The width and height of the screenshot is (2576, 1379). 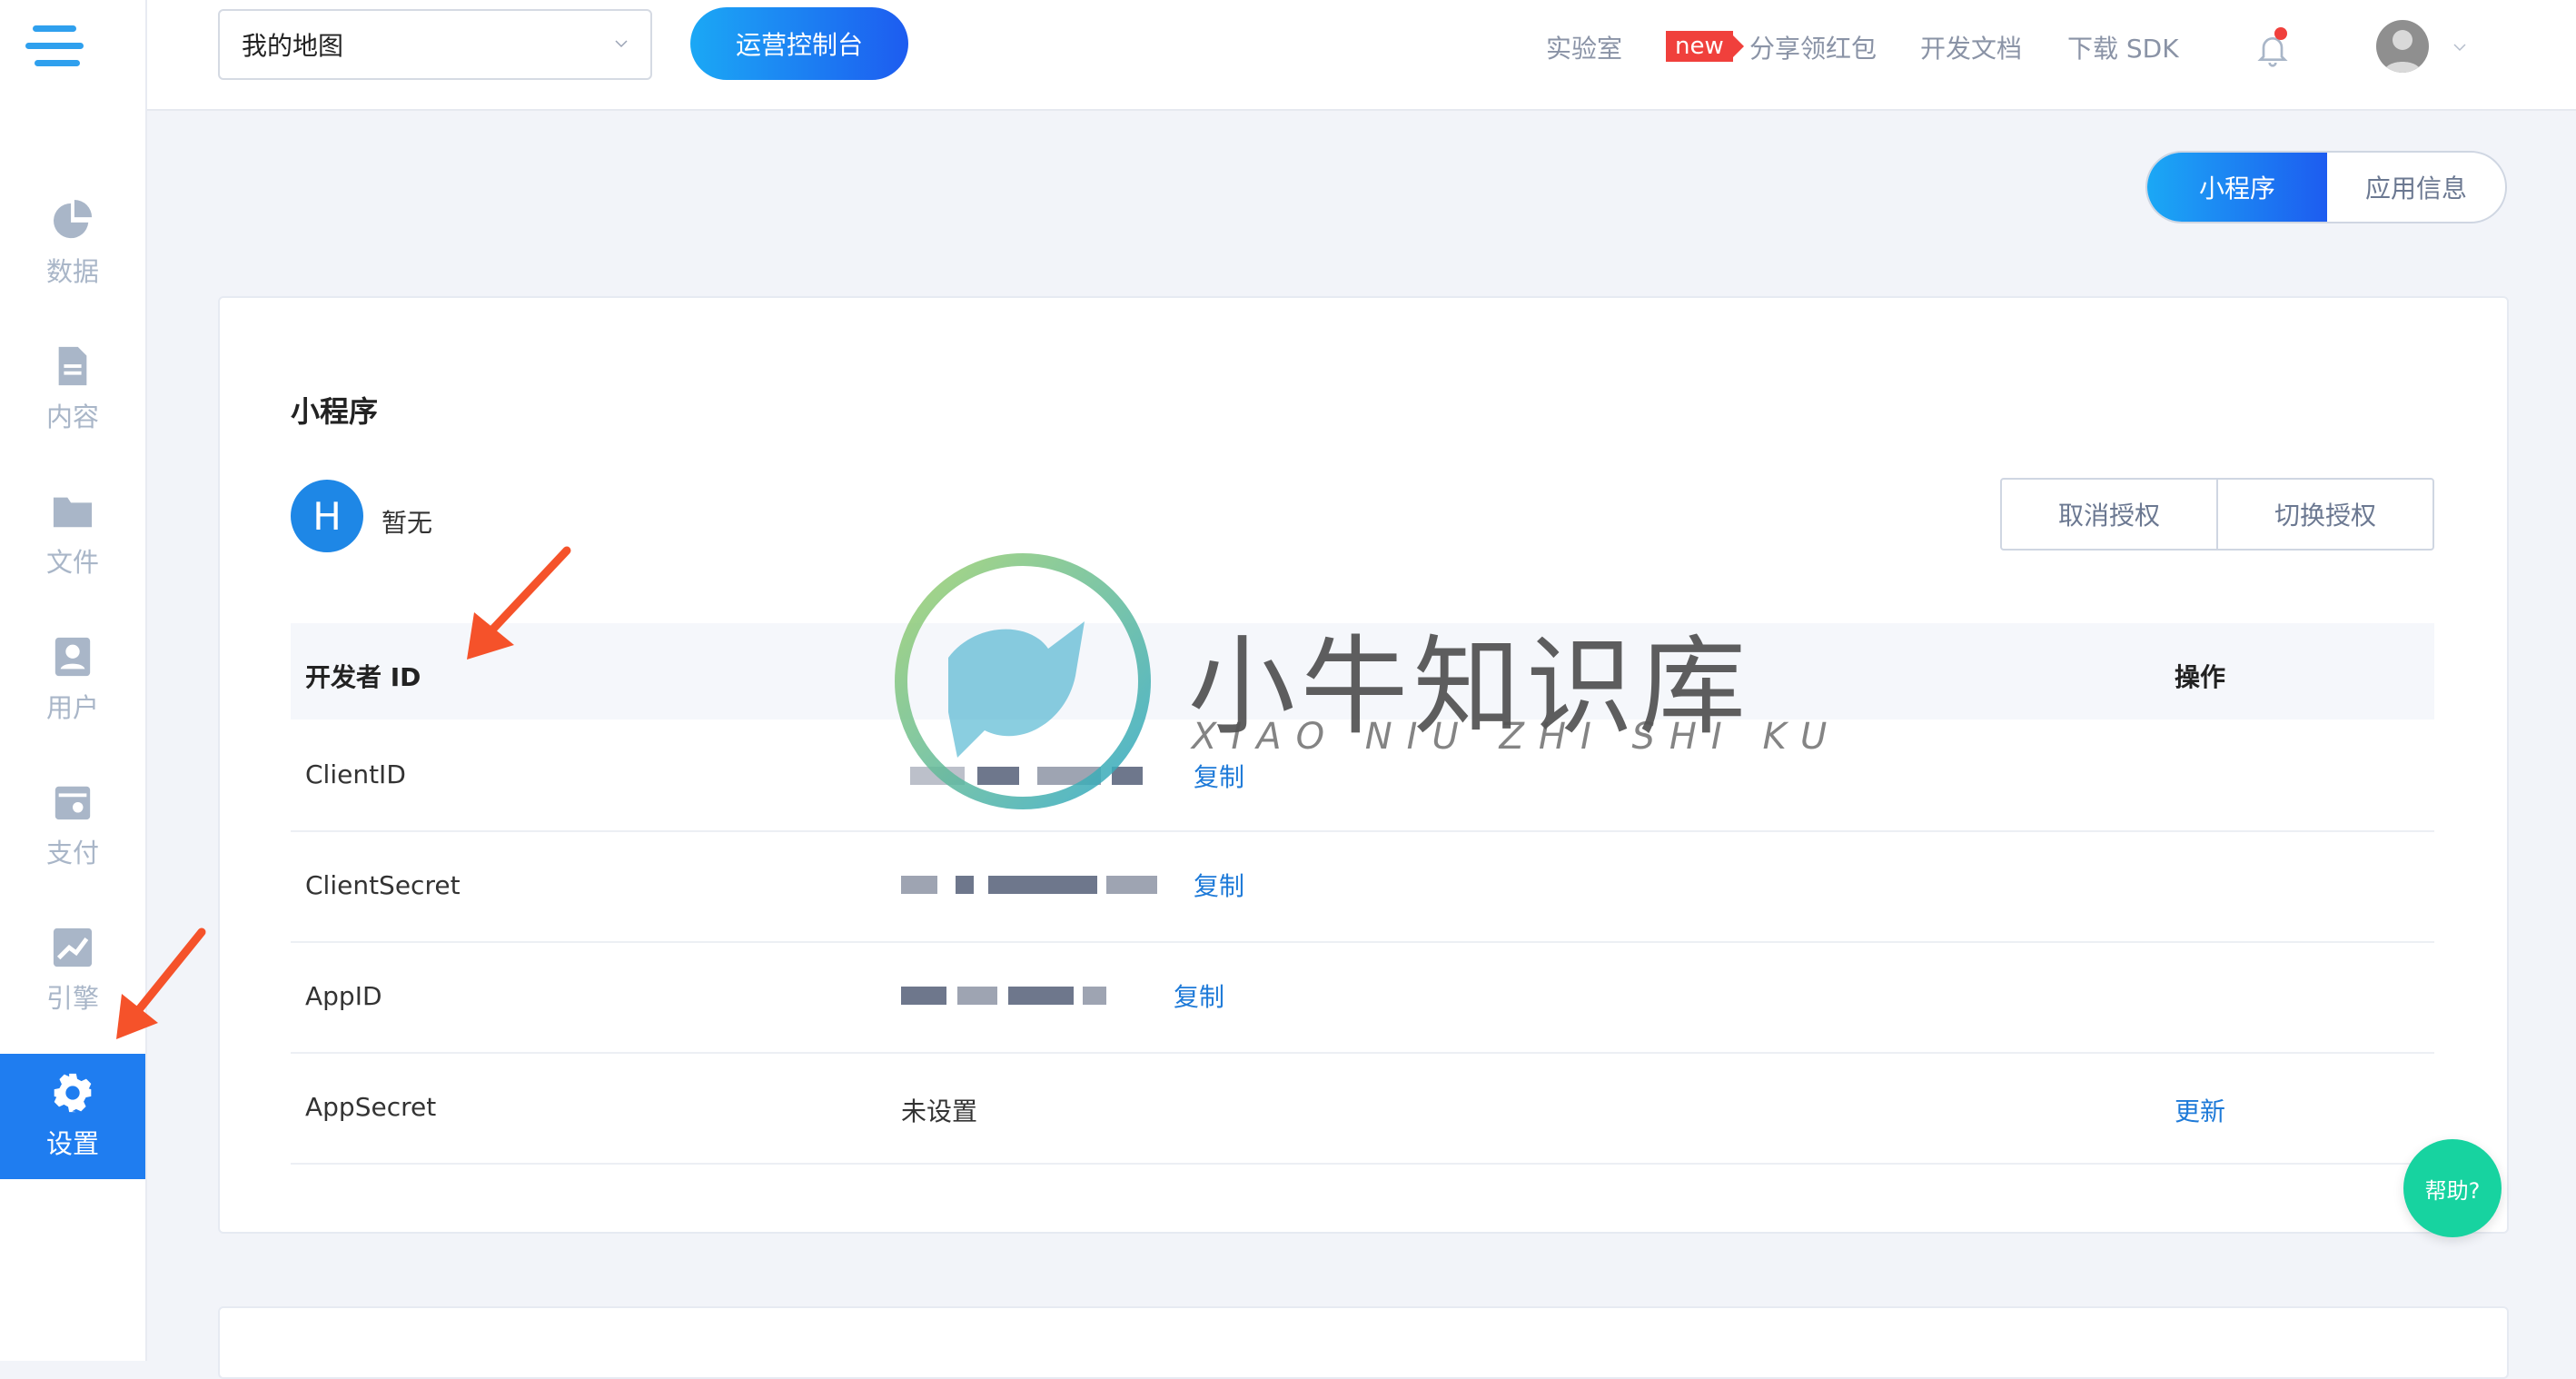 I want to click on update-button: 更新, so click(x=2200, y=1110).